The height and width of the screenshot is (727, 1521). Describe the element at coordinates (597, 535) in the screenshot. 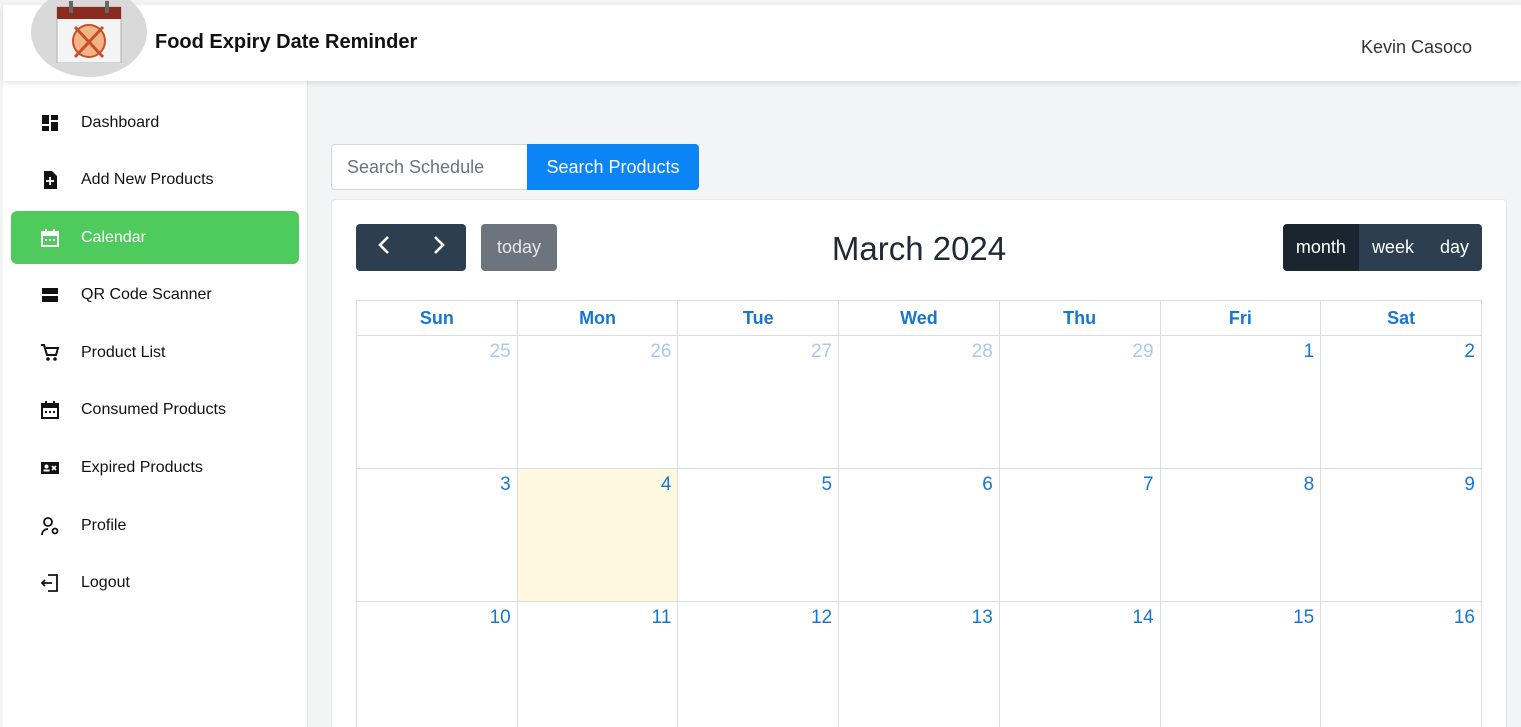

I see `day-cell-today: 4` at that location.